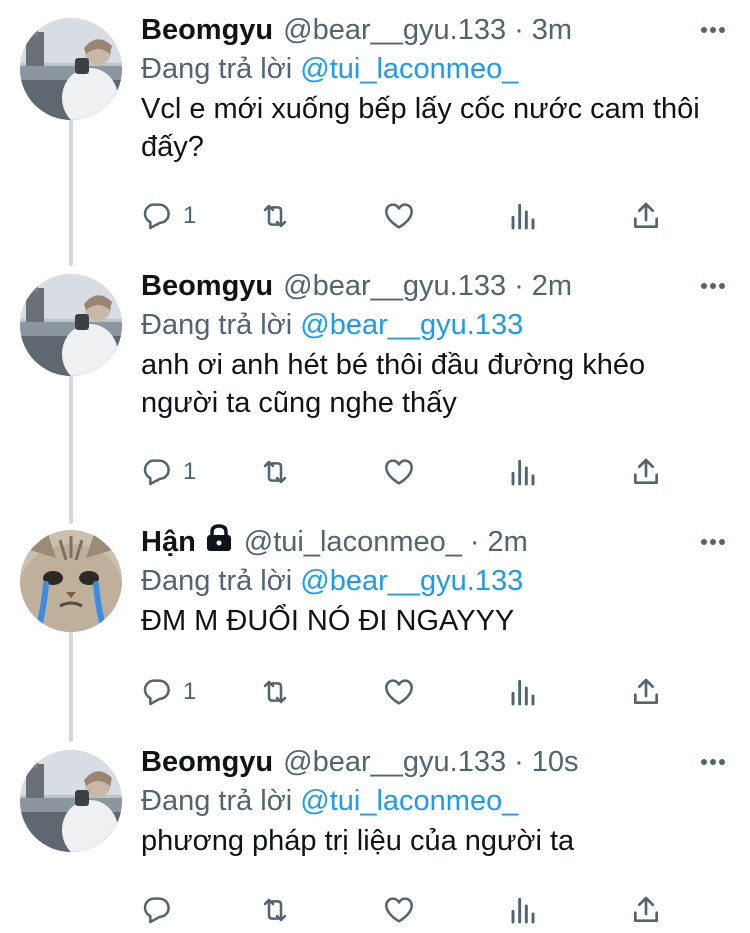 The height and width of the screenshot is (933, 750). Describe the element at coordinates (328, 621) in the screenshot. I see `tweet-text: ĐM M ĐUỔI NÓ ĐI NGAYYY` at that location.